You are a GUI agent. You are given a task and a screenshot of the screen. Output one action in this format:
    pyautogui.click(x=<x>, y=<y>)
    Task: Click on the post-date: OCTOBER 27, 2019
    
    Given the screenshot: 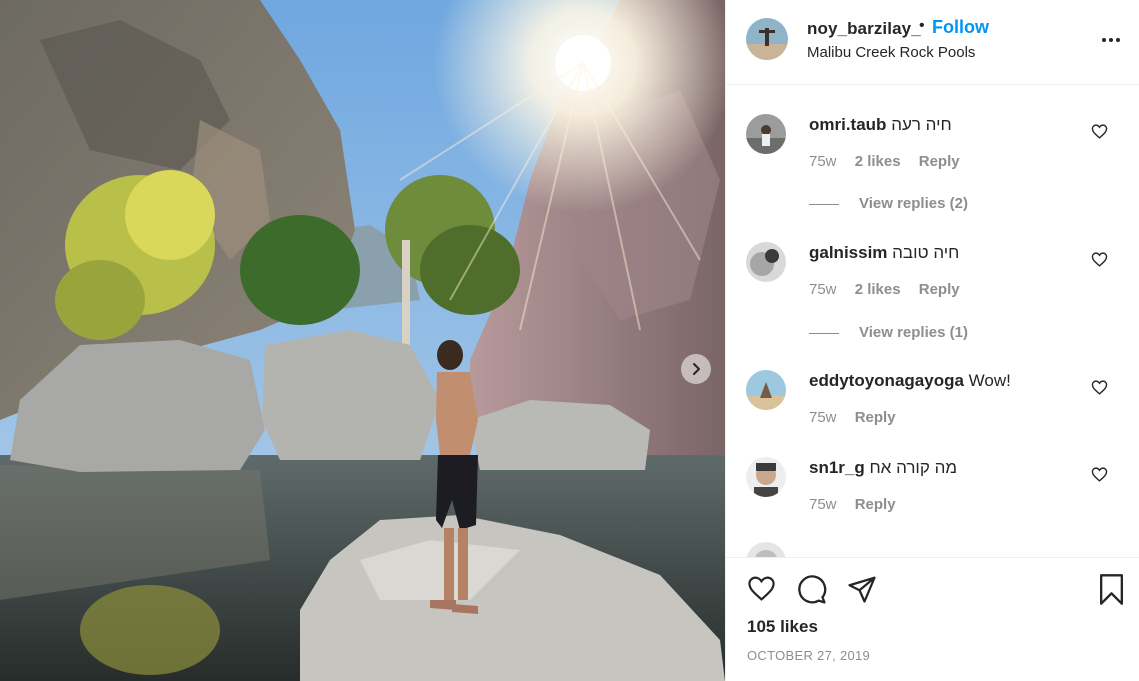 What is the action you would take?
    pyautogui.click(x=808, y=655)
    